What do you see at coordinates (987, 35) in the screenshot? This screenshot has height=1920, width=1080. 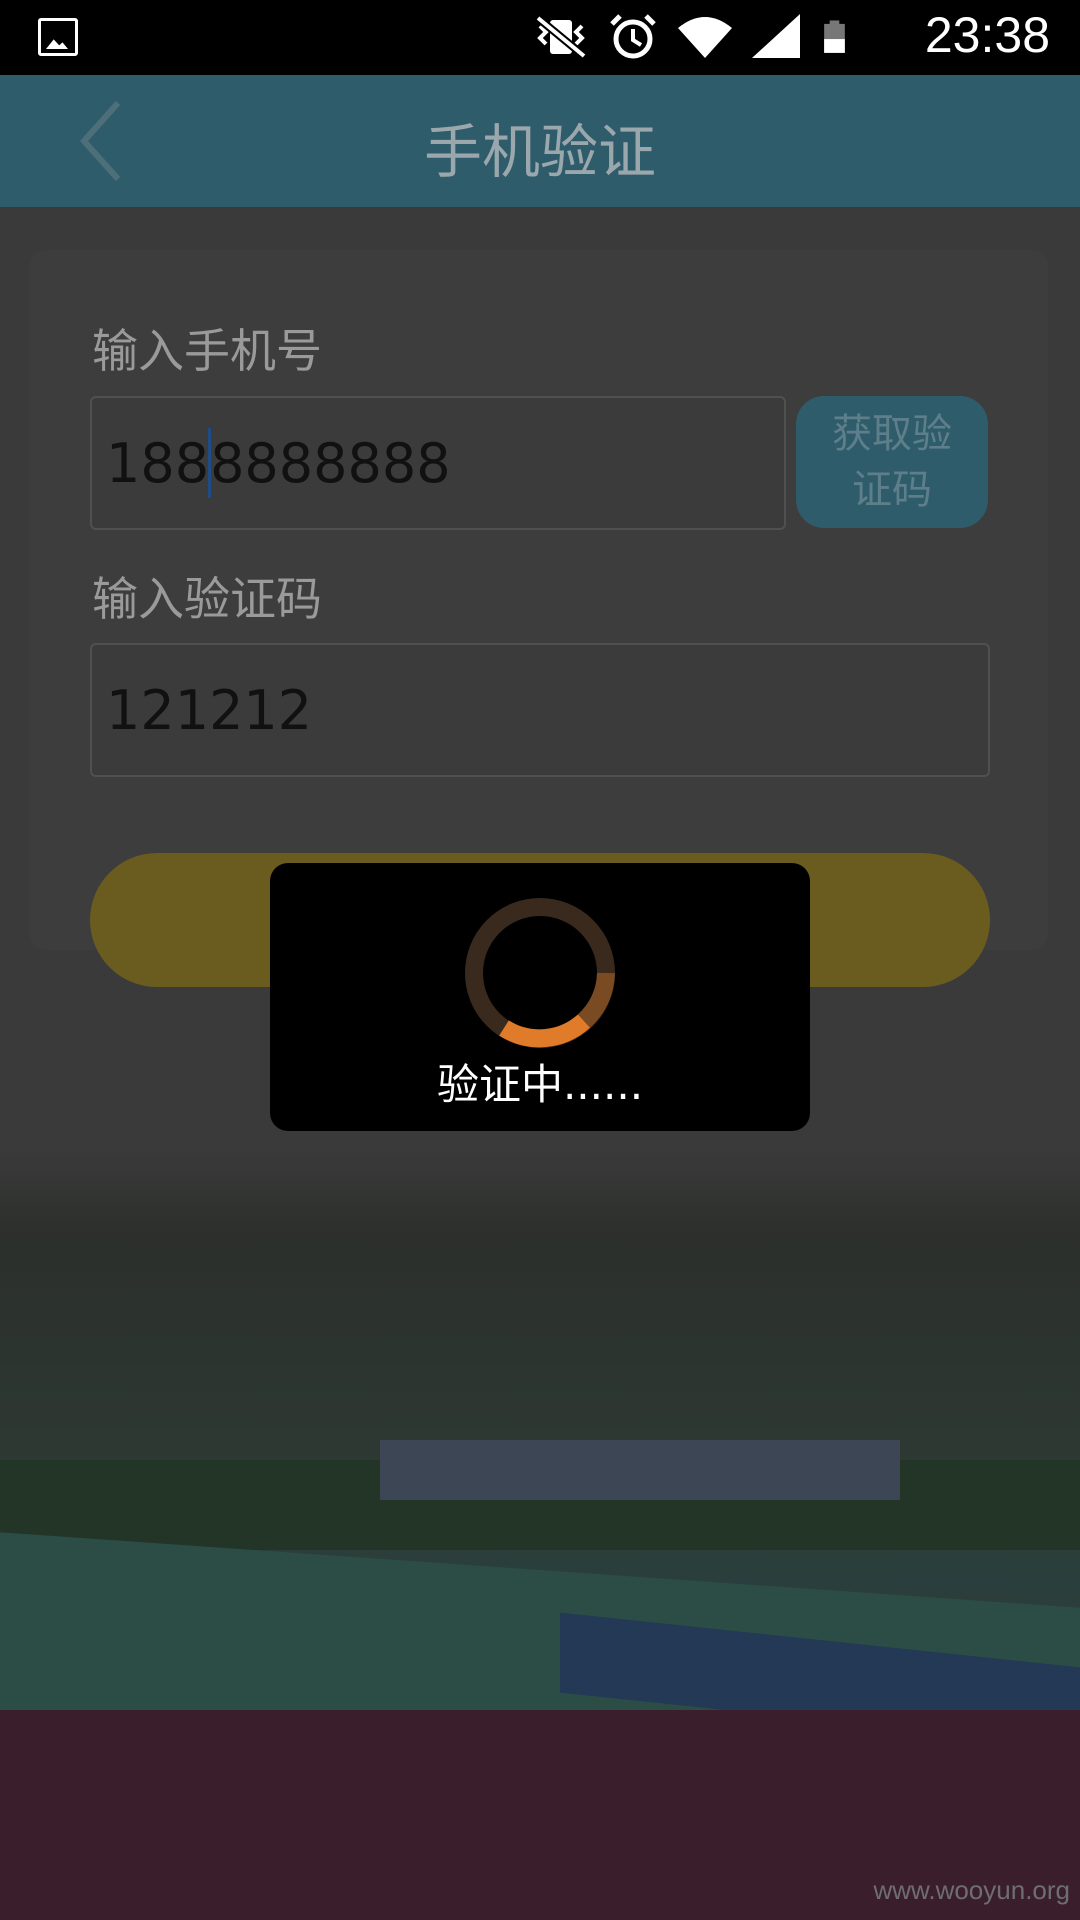 I see `status-time: 23:38` at bounding box center [987, 35].